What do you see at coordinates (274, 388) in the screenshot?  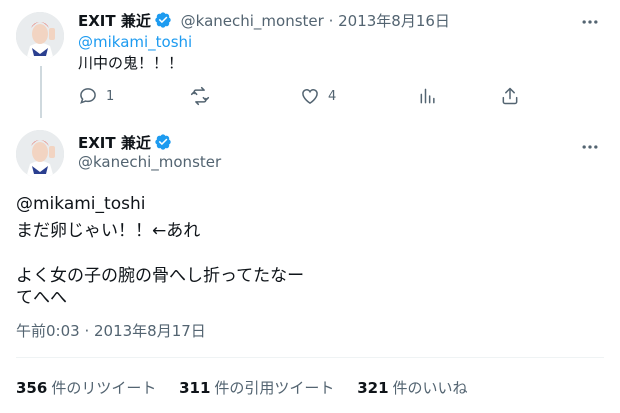 I see `quotes-label: 件の引用ツイート` at bounding box center [274, 388].